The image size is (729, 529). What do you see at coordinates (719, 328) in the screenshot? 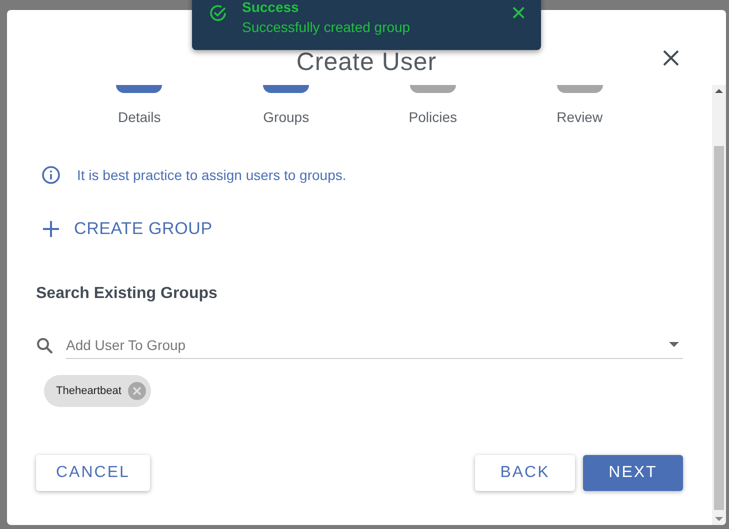
I see `scroll-thumb` at bounding box center [719, 328].